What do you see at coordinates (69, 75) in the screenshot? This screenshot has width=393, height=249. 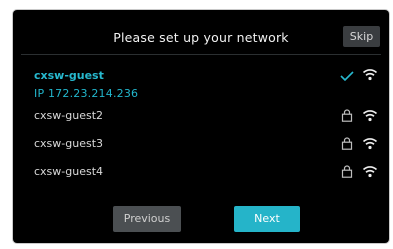 I see `network-name: cxsw-guest` at bounding box center [69, 75].